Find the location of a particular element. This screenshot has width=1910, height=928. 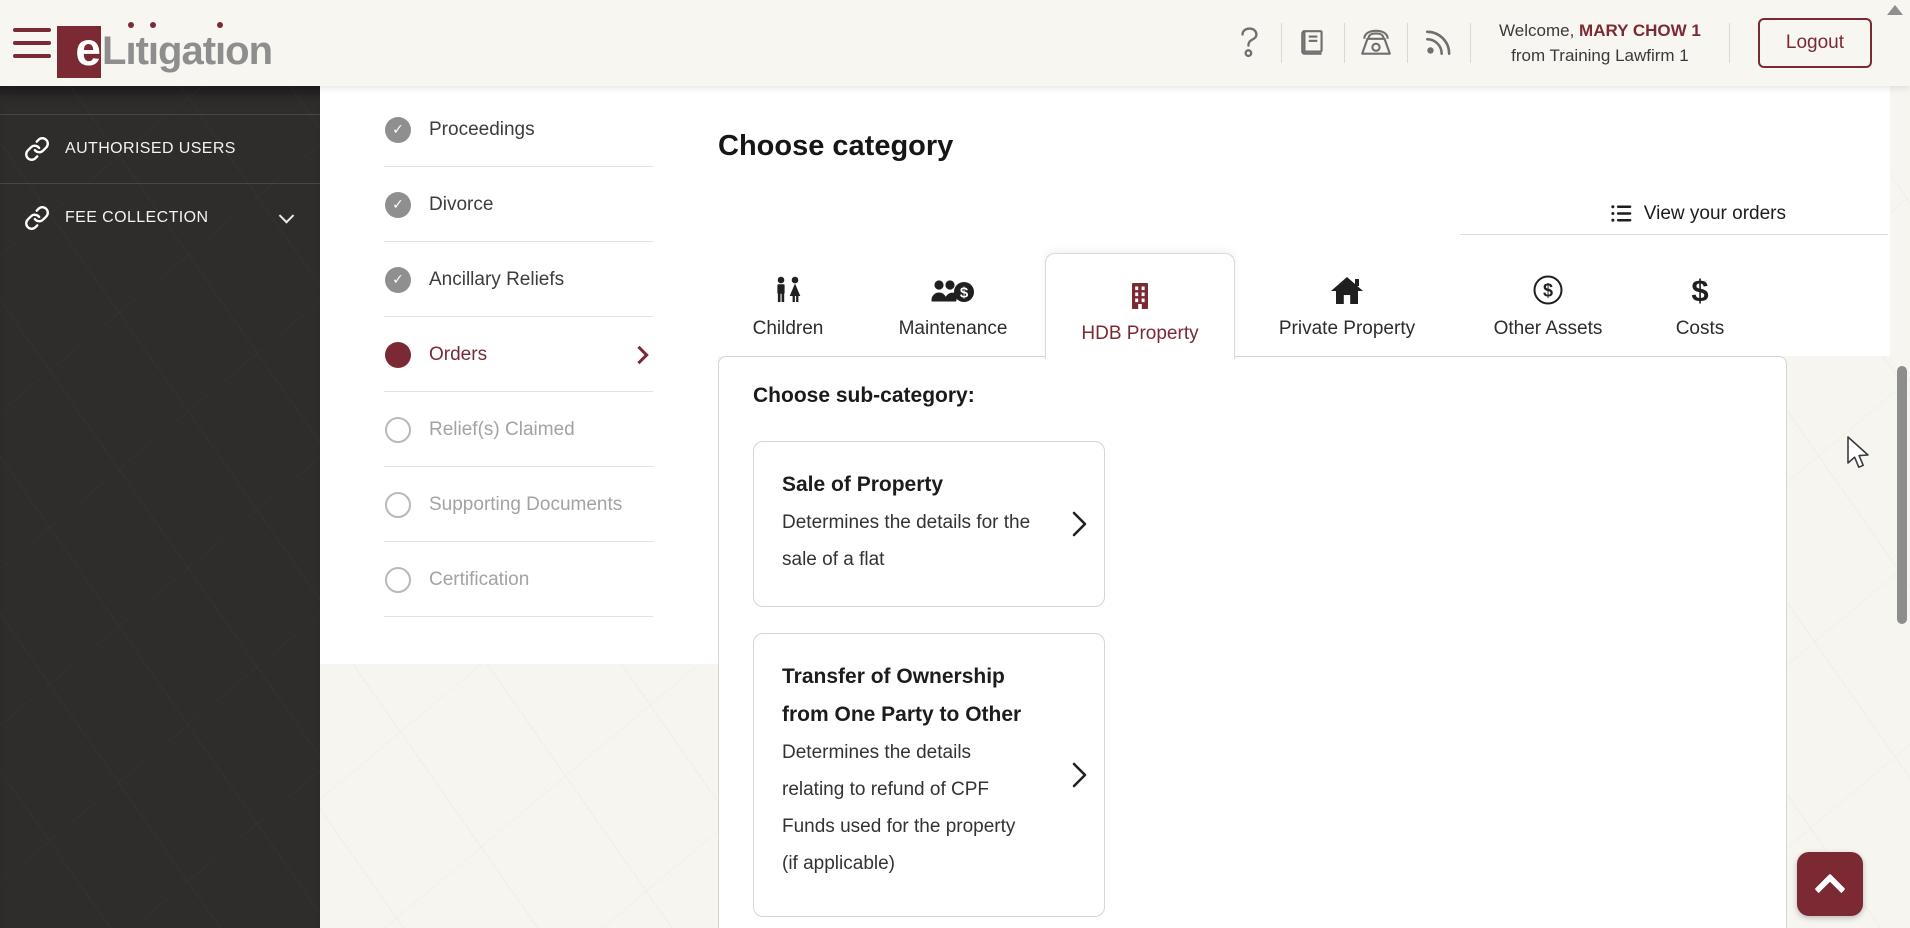

app-logo: e Lıtıgatıon is located at coordinates (165, 52).